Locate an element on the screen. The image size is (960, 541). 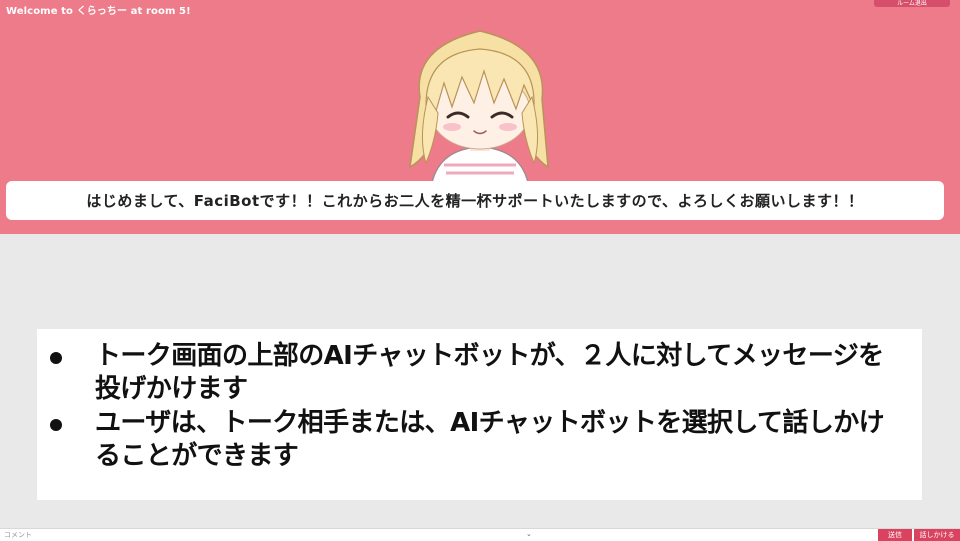
smiling-anime-girl-avatar-icon is located at coordinates (479, 106).